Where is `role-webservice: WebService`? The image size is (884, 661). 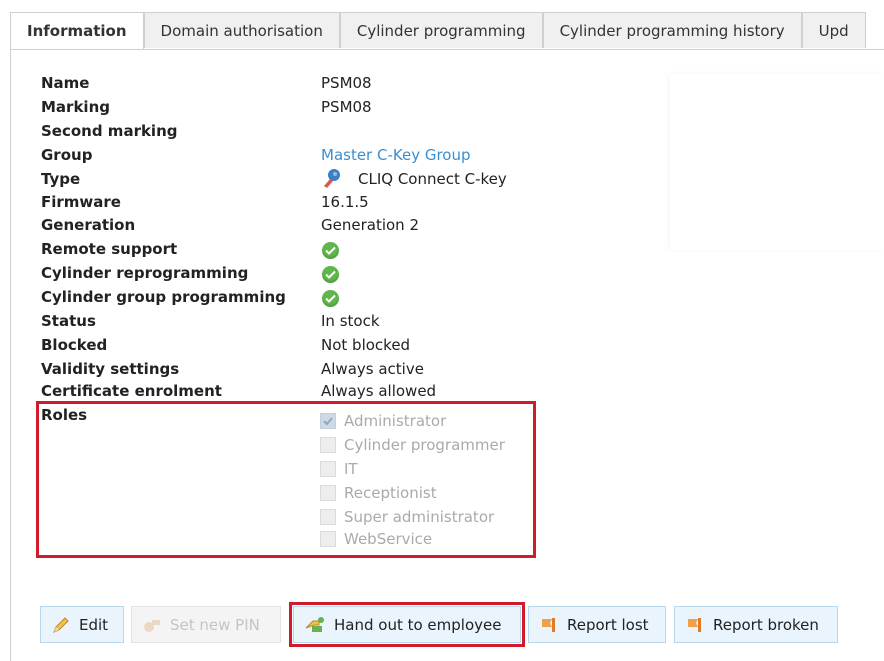
role-webservice: WebService is located at coordinates (376, 539).